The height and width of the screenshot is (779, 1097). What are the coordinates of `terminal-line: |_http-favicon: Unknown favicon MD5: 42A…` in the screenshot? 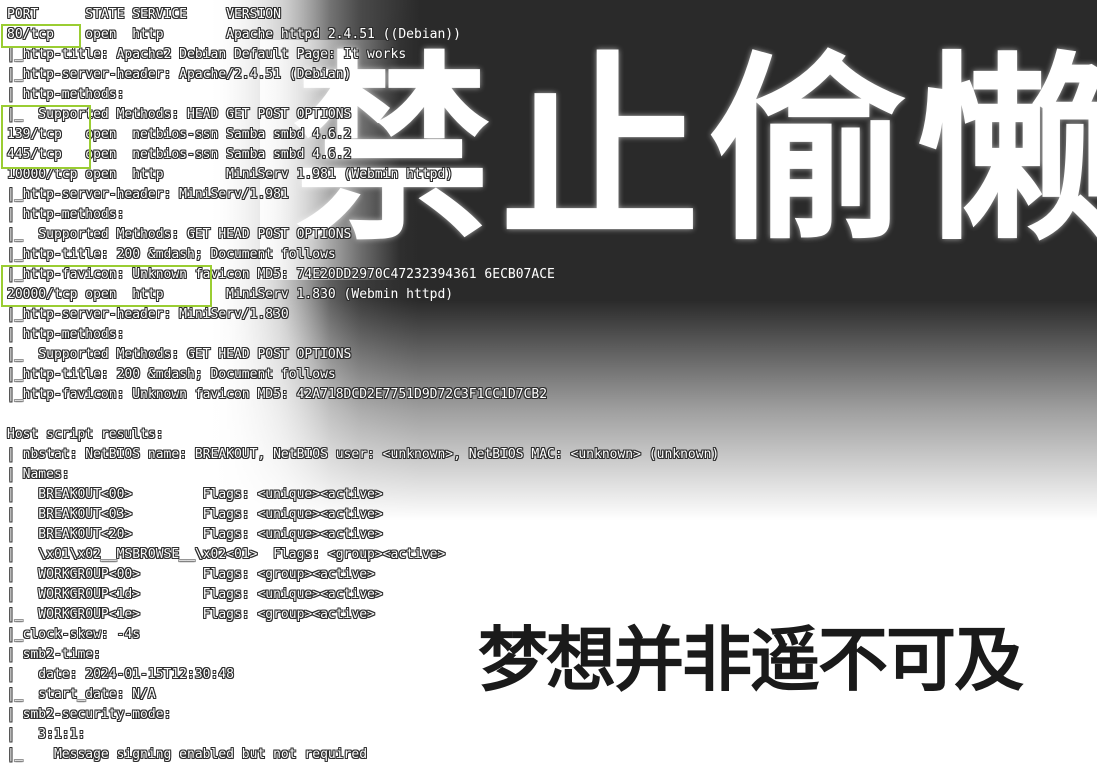 It's located at (277, 394).